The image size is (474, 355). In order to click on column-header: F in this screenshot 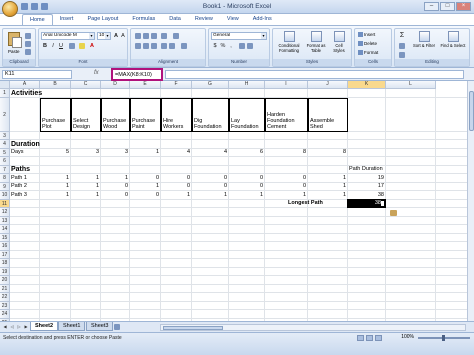, I will do `click(176, 85)`.